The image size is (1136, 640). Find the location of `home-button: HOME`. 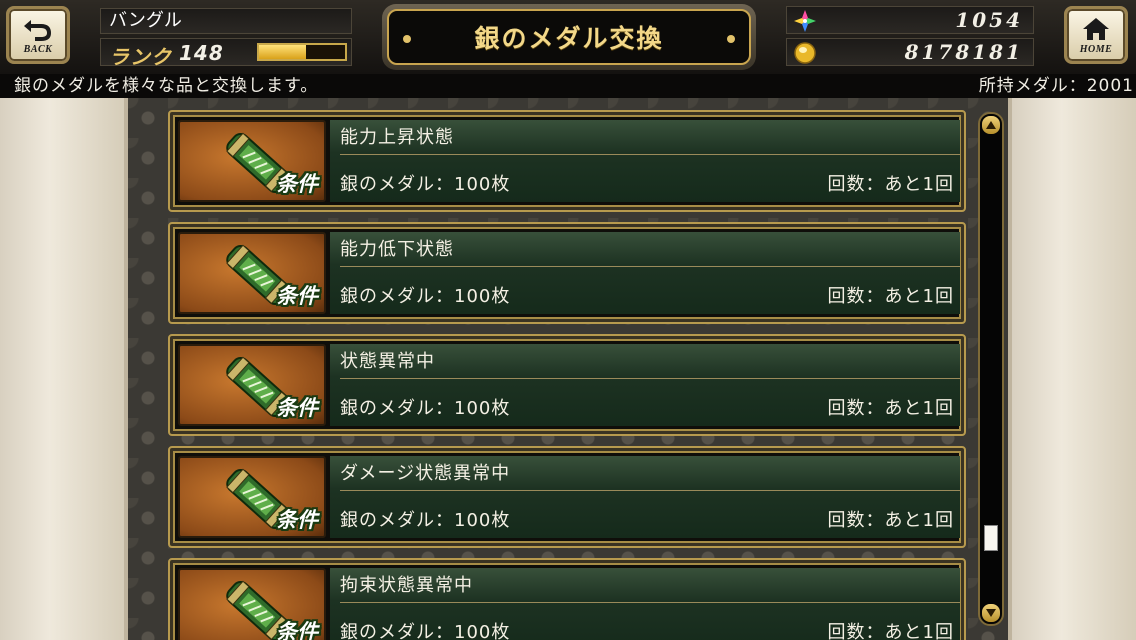

home-button: HOME is located at coordinates (1096, 35).